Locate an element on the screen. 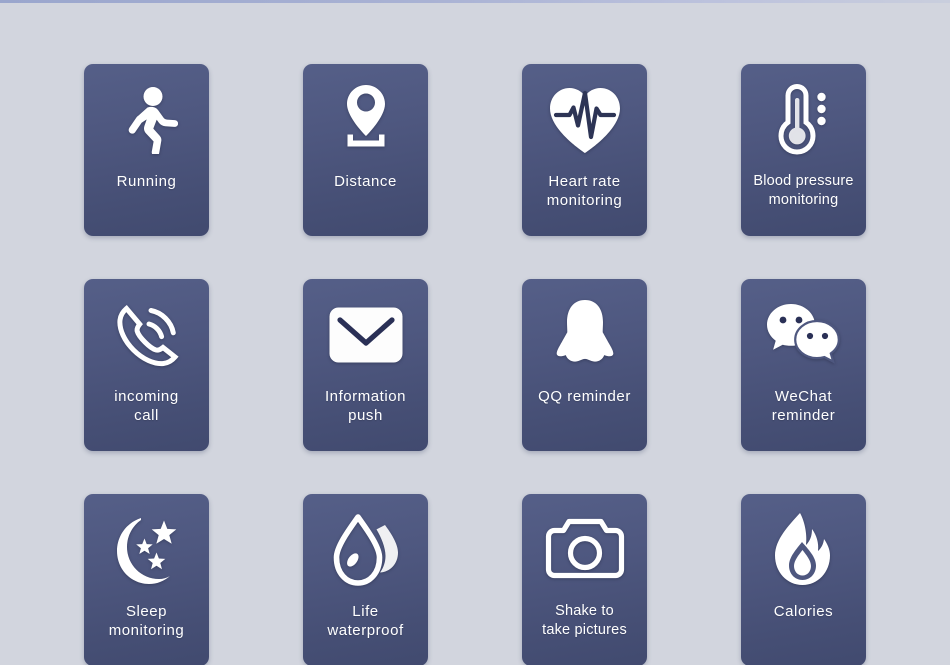  feature-card-running: Running is located at coordinates (146, 150).